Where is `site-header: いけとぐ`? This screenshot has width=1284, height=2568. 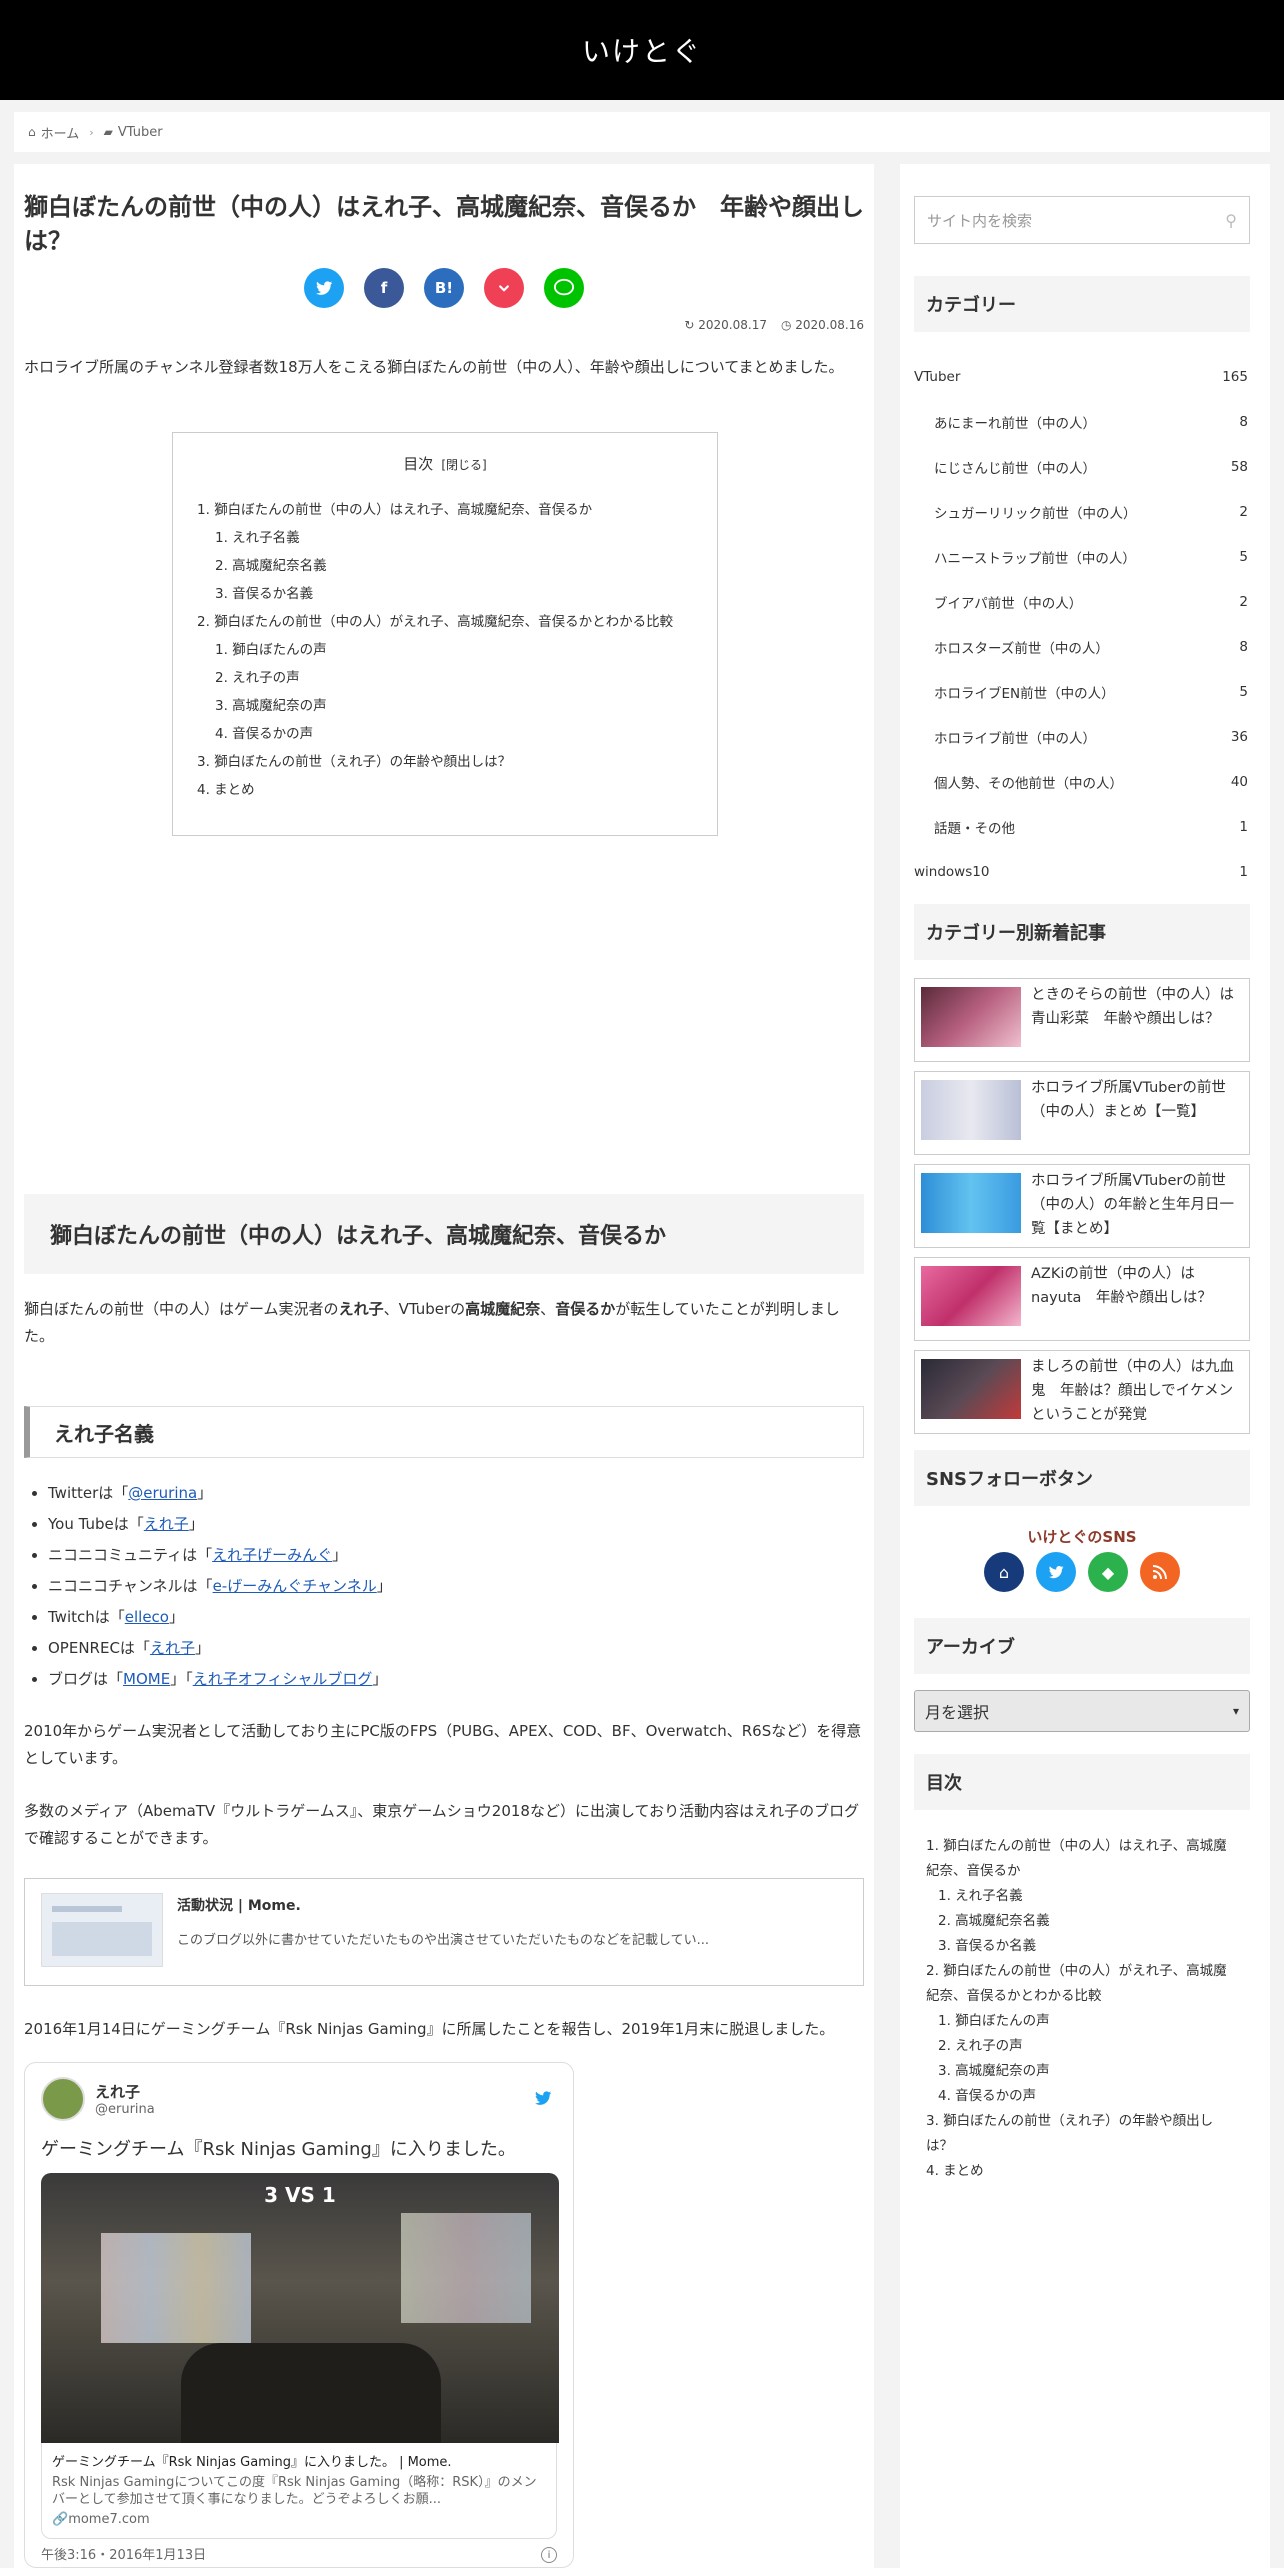
site-header: いけとぐ is located at coordinates (642, 50).